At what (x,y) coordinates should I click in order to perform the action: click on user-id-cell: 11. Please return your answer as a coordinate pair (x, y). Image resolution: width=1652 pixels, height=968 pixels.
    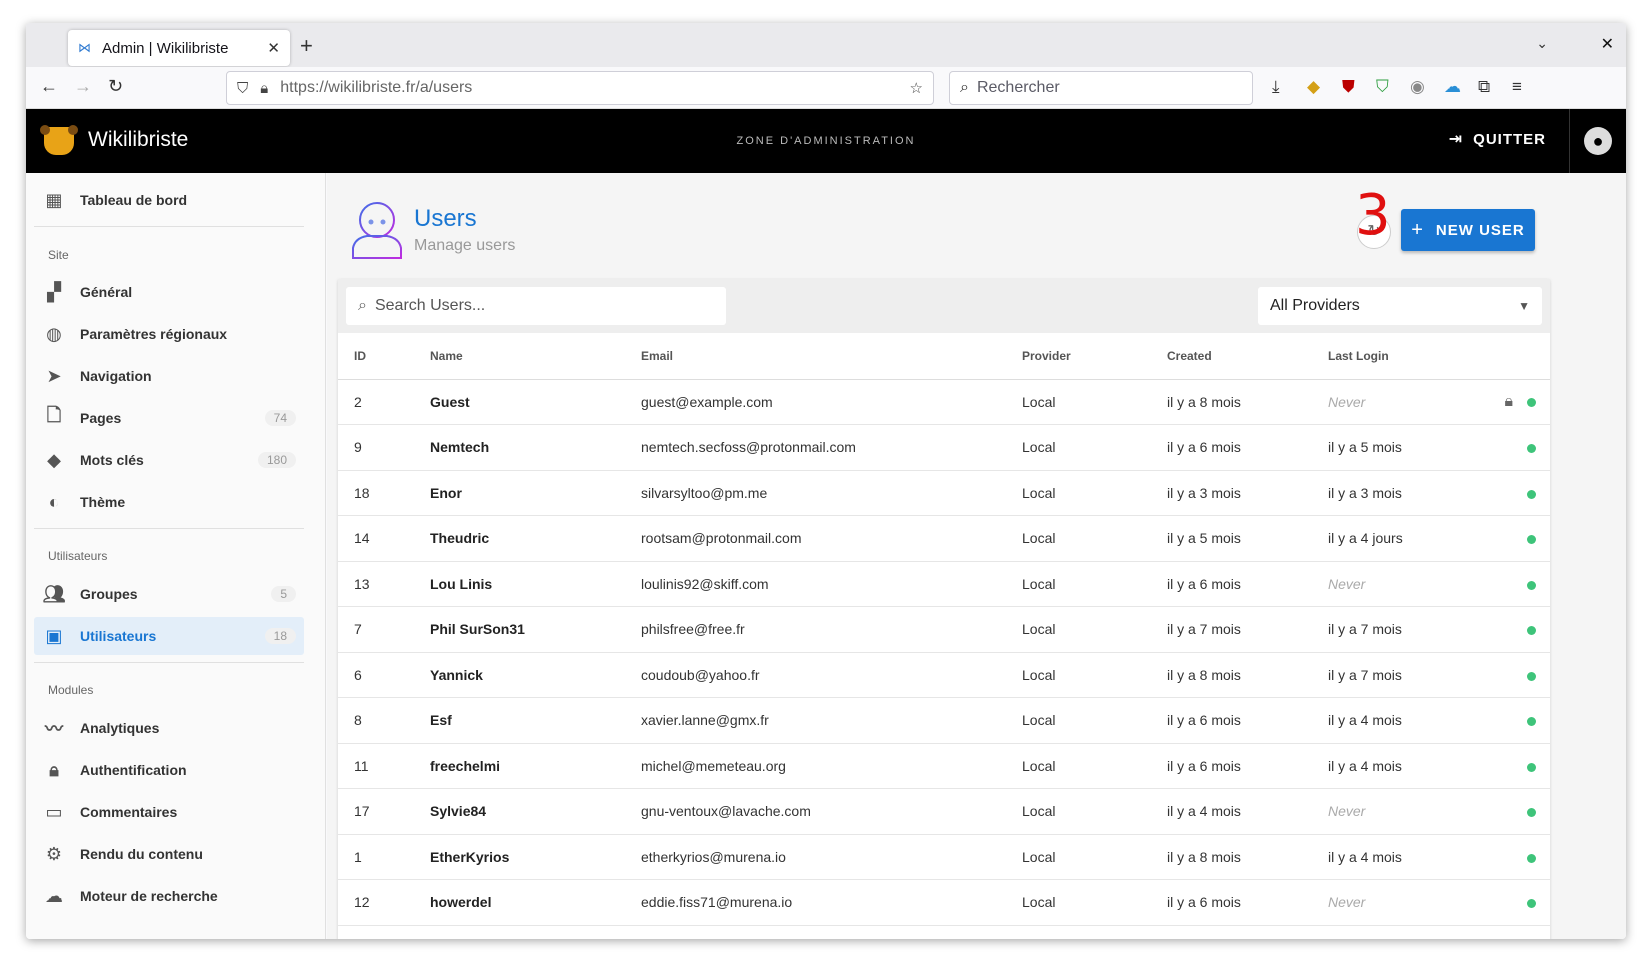
    Looking at the image, I should click on (376, 766).